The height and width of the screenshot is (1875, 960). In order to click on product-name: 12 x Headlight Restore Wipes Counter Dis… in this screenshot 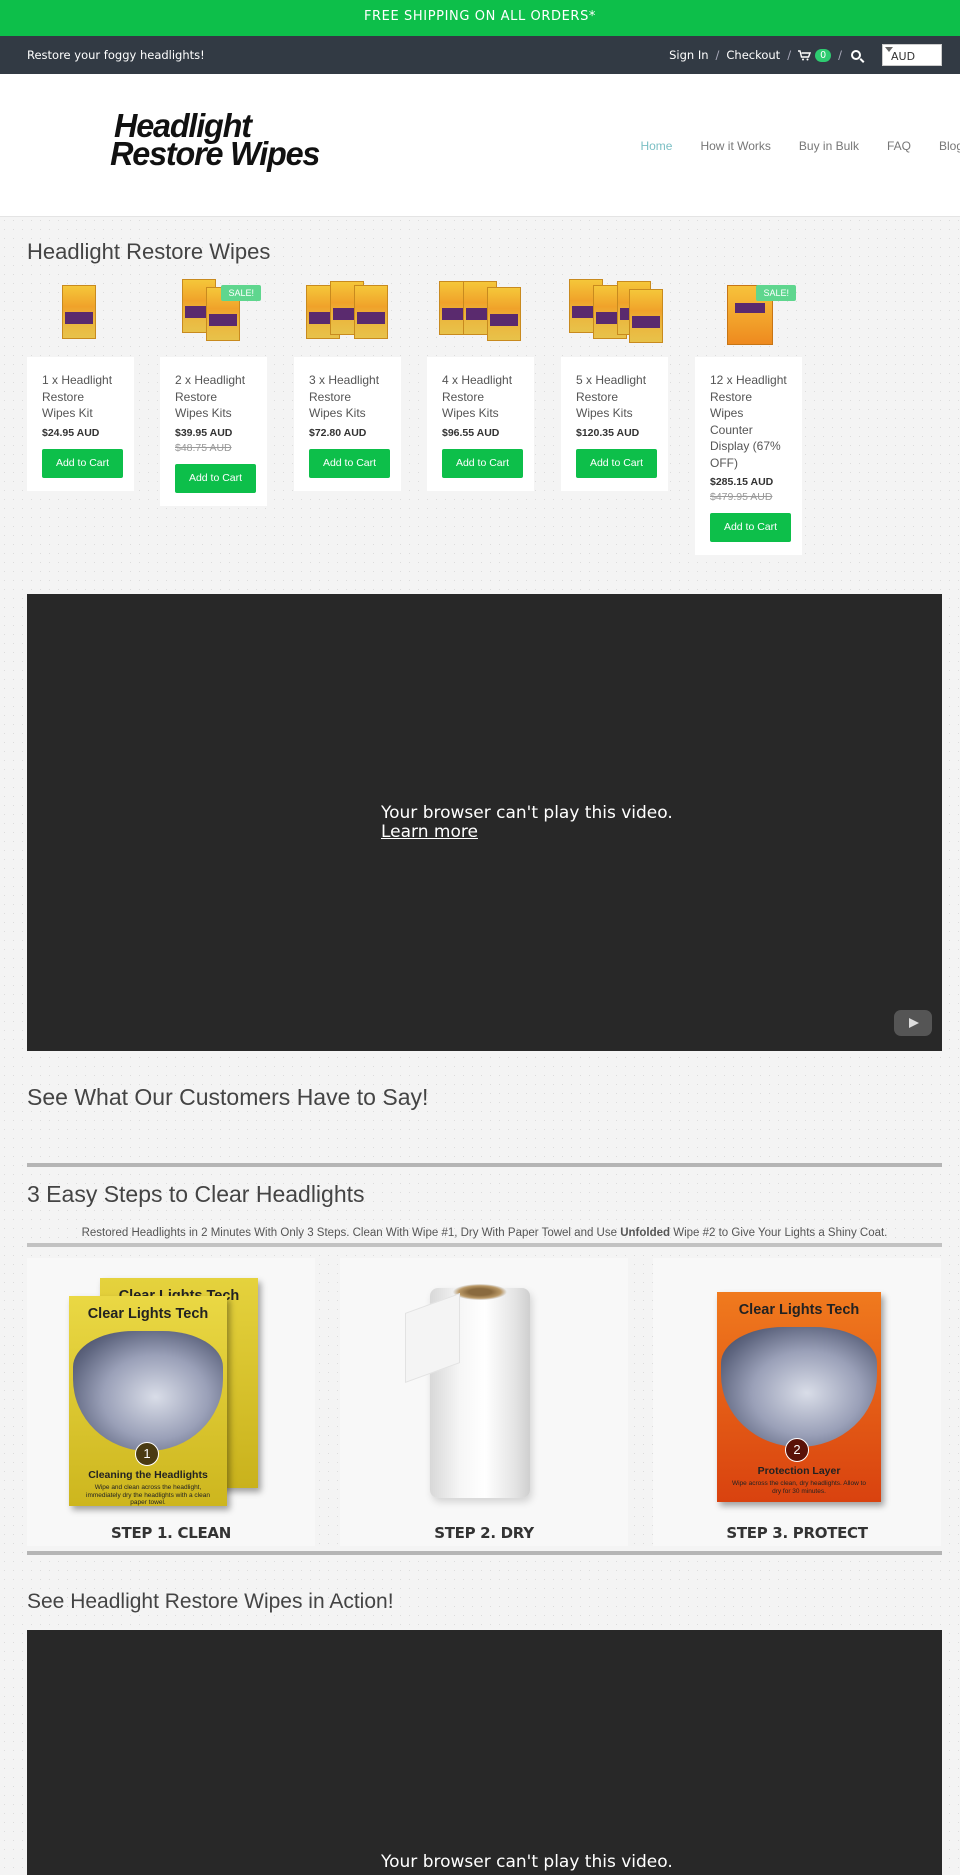, I will do `click(748, 421)`.